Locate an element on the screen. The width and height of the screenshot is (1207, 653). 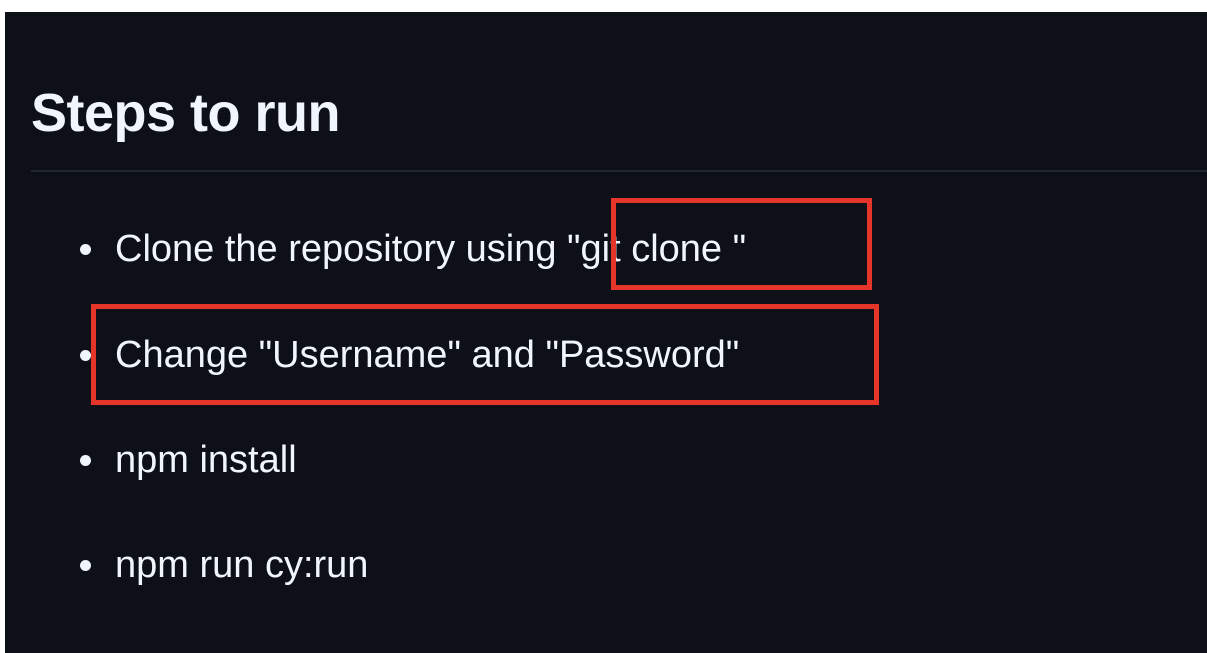
step-text: Clone the repository using "git clone " is located at coordinates (431, 249).